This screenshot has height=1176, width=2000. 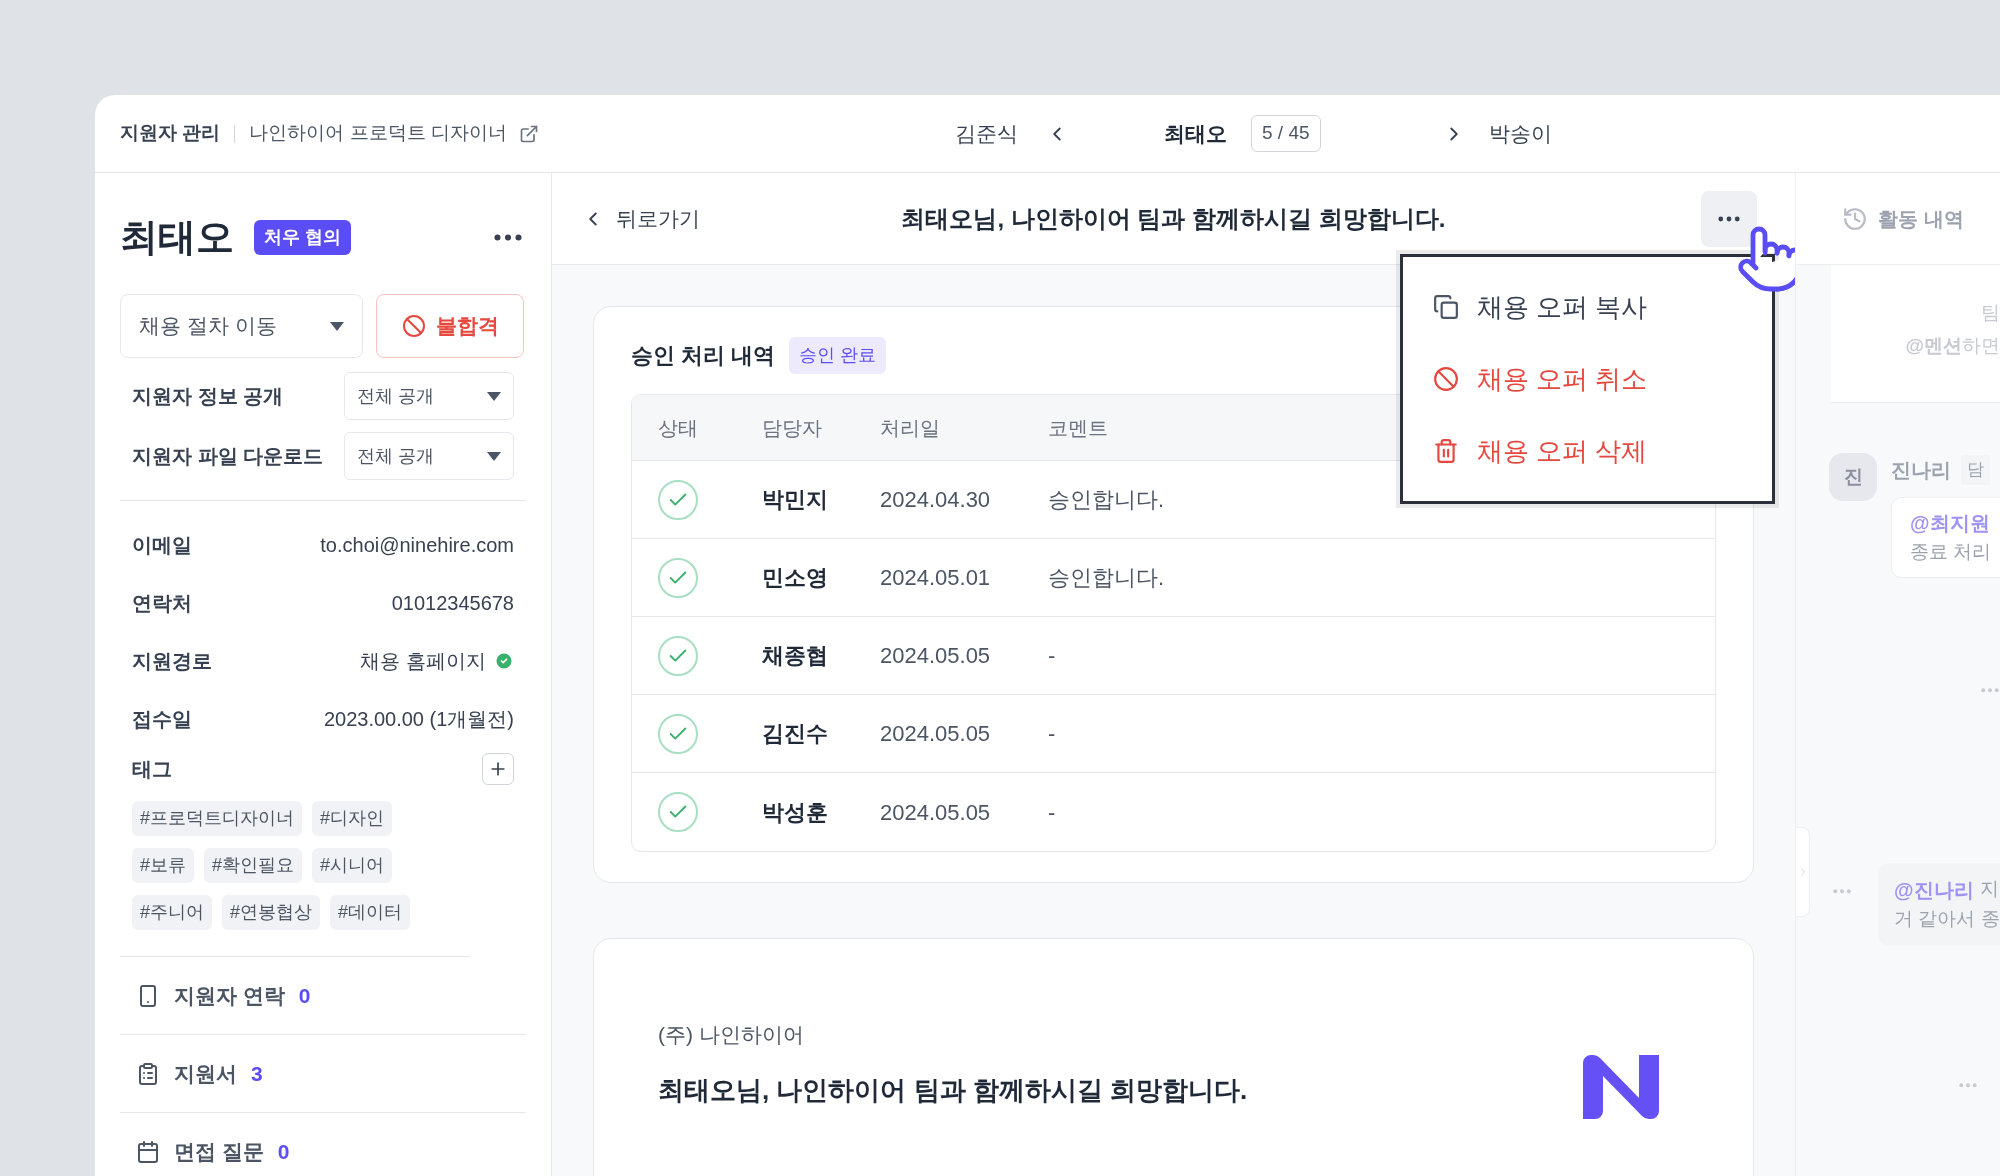 I want to click on column-header: 상태, so click(x=678, y=428).